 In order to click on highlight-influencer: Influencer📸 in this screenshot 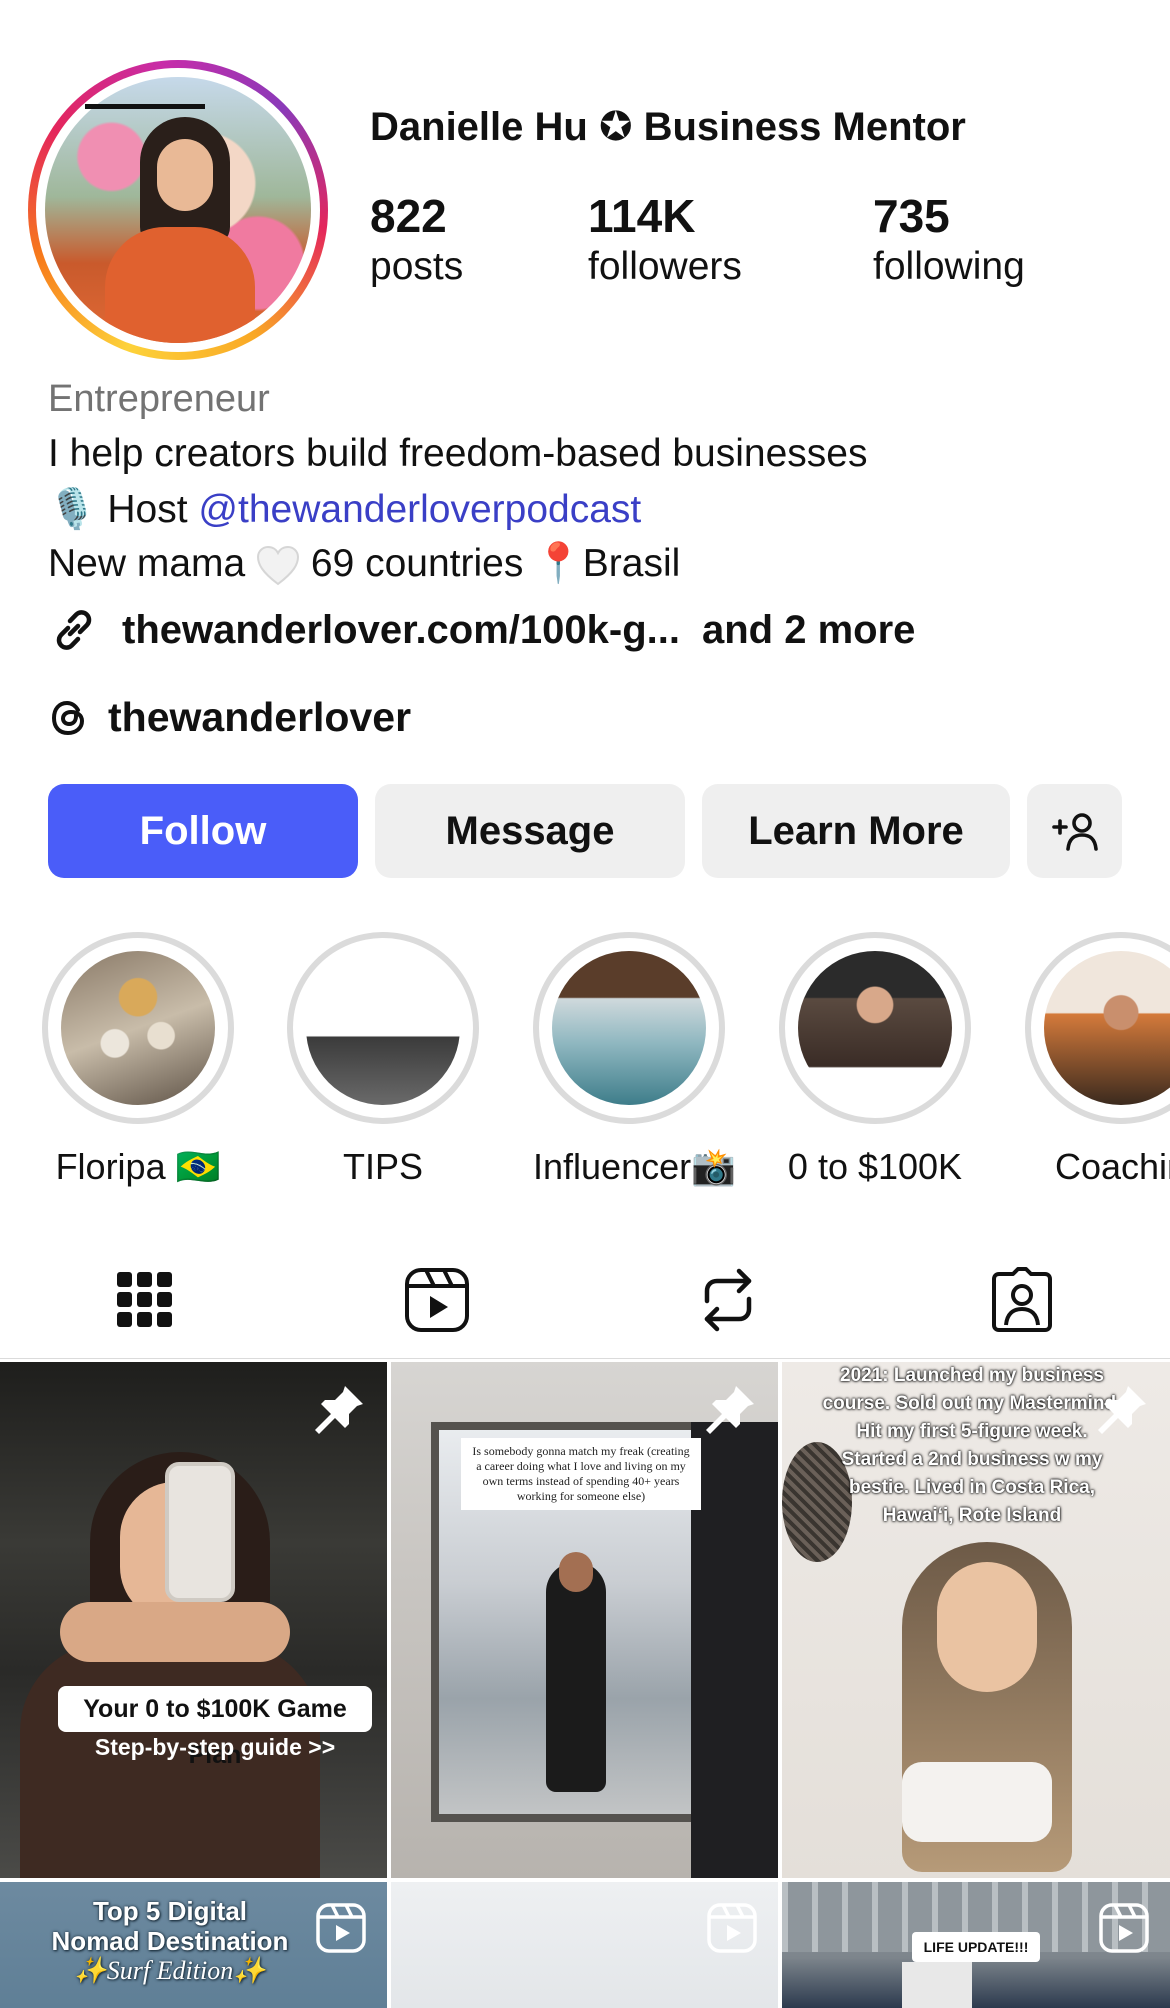, I will do `click(634, 1060)`.